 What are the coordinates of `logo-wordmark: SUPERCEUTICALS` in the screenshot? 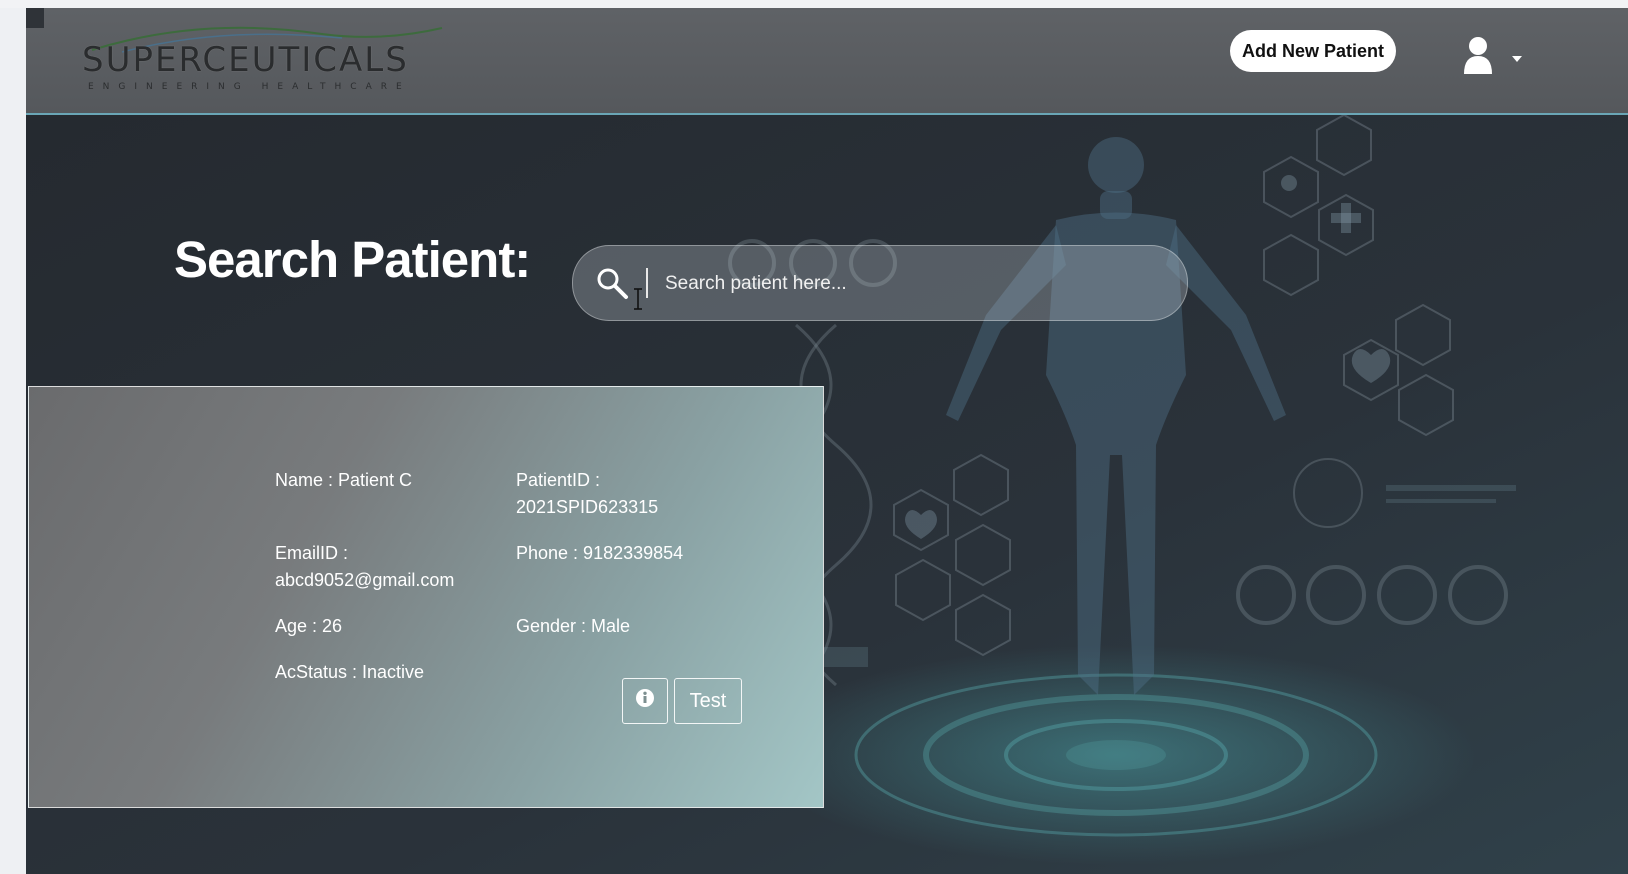 It's located at (245, 60).